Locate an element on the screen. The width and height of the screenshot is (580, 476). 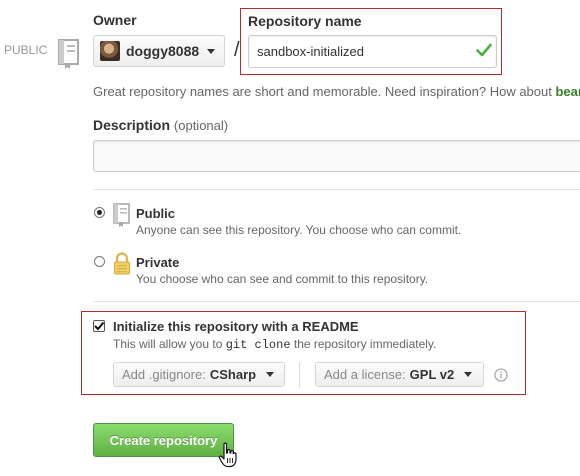
initialize-desc-after: the repository immediately. is located at coordinates (363, 344).